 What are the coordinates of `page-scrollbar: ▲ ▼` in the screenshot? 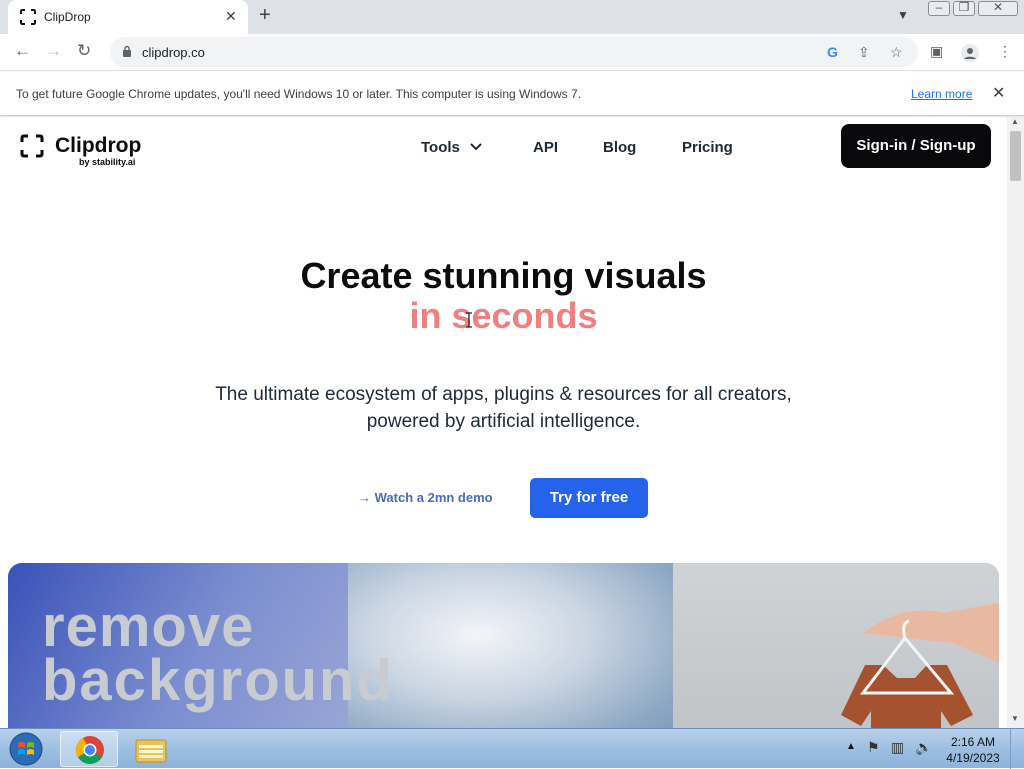 It's located at (1015, 422).